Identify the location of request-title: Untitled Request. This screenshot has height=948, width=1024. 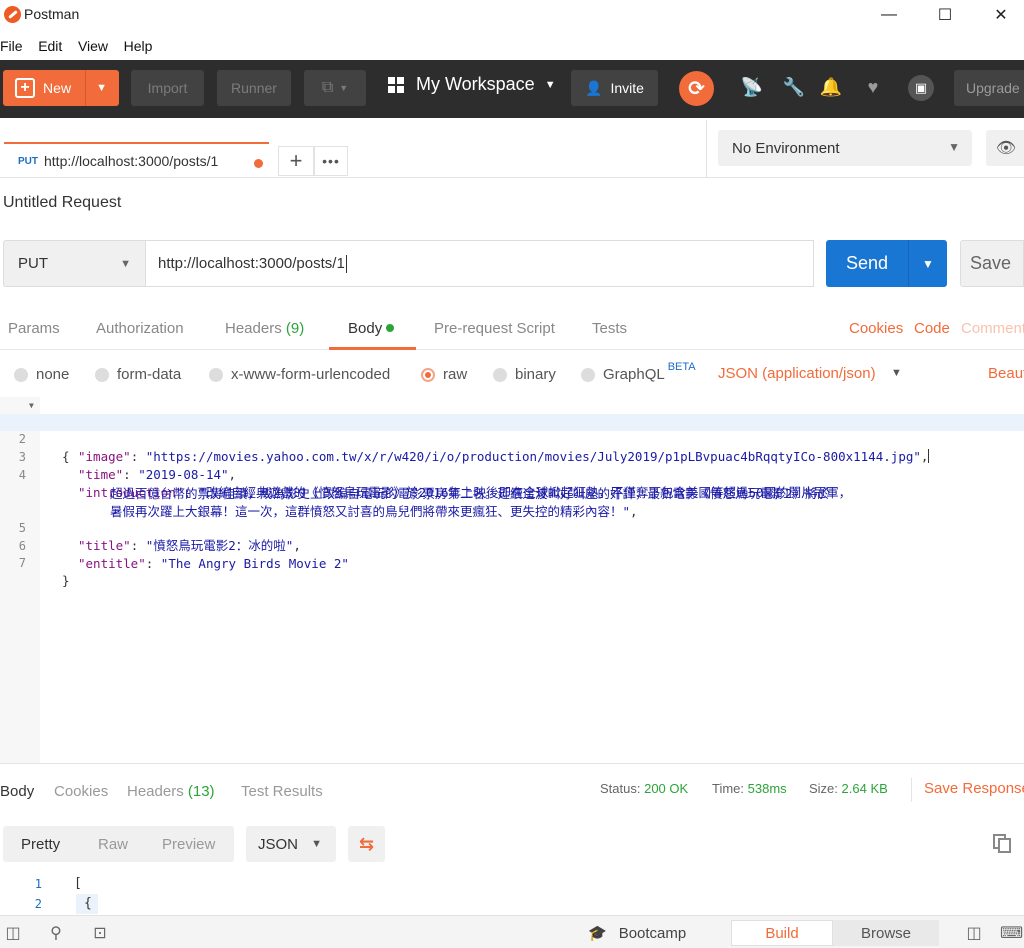
(62, 202).